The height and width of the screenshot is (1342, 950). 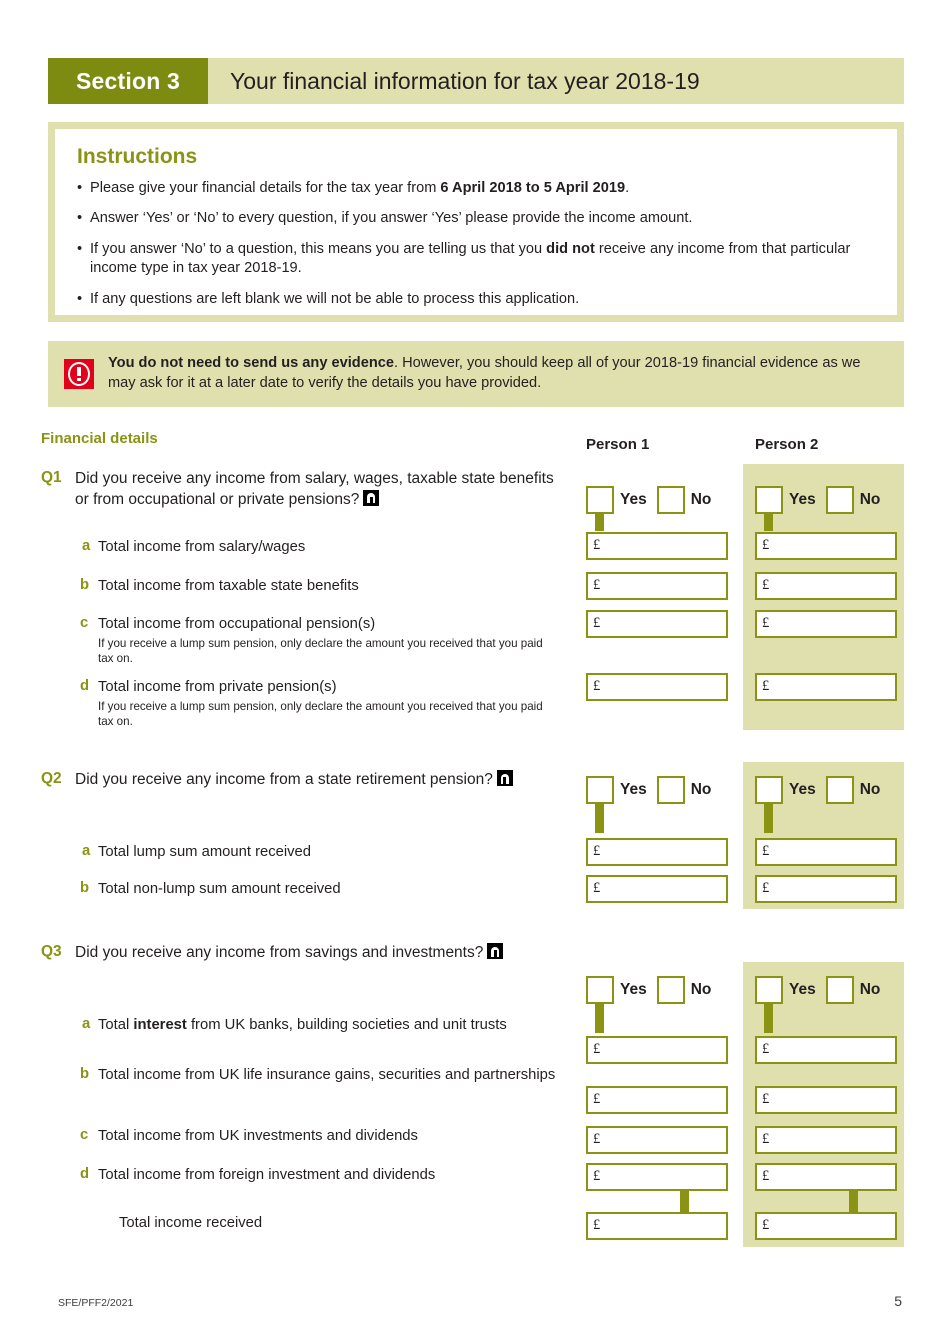 What do you see at coordinates (826, 1050) in the screenshot?
I see `money-field-q3a-person2: £` at bounding box center [826, 1050].